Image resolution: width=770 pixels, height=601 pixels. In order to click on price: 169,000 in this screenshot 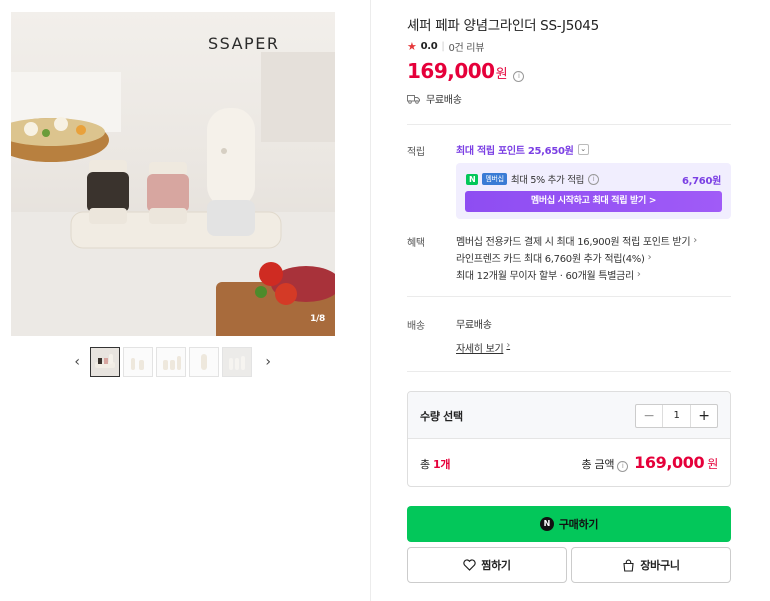, I will do `click(451, 71)`.